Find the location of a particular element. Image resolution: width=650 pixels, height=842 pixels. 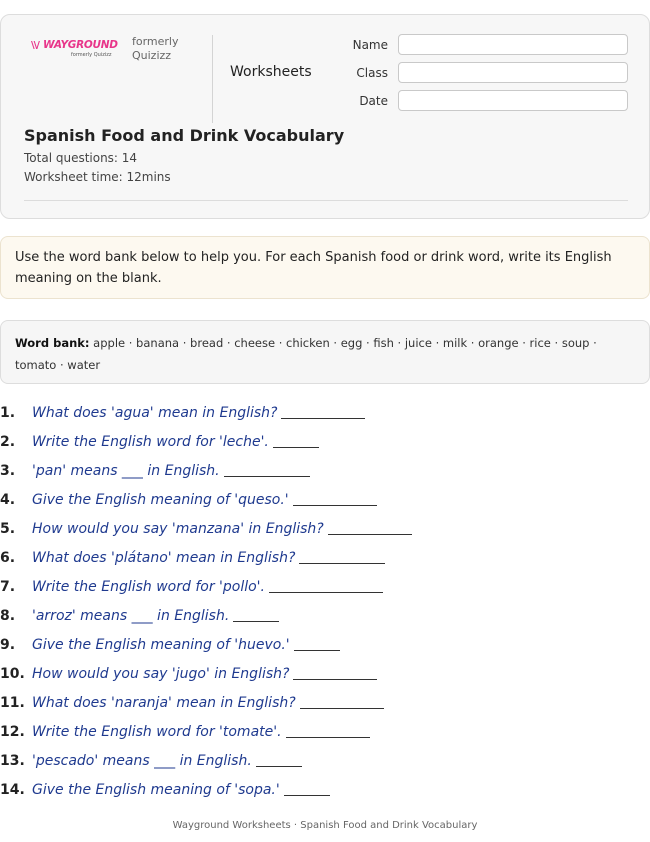

question-item: 8. 'arroz' means ___ in English. is located at coordinates (325, 615).